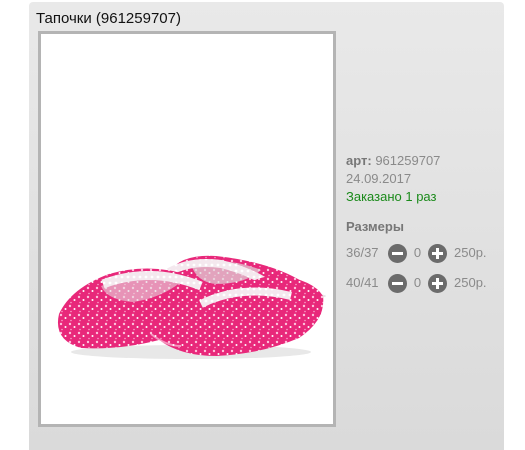 This screenshot has width=525, height=450. What do you see at coordinates (359, 160) in the screenshot?
I see `article-label: арт:` at bounding box center [359, 160].